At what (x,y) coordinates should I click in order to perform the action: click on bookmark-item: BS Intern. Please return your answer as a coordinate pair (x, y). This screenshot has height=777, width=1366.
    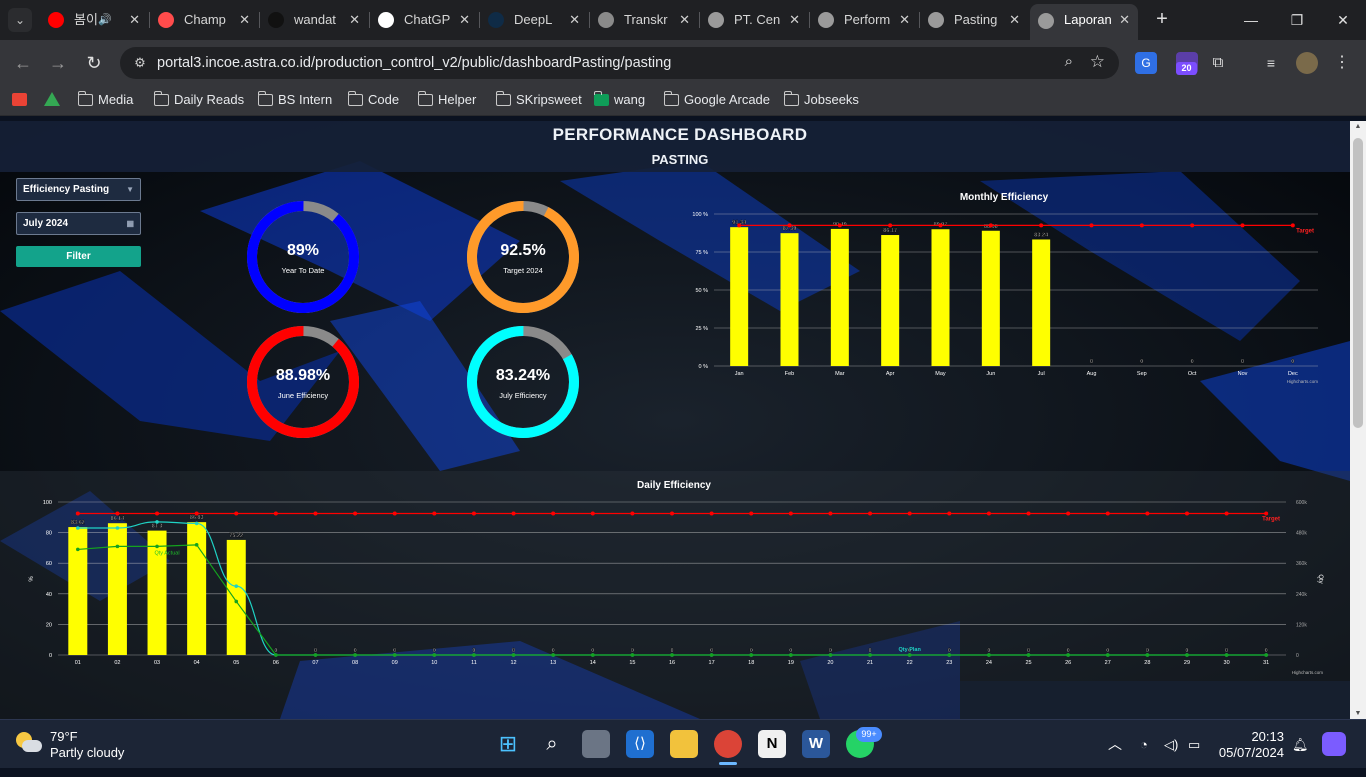
    Looking at the image, I should click on (295, 100).